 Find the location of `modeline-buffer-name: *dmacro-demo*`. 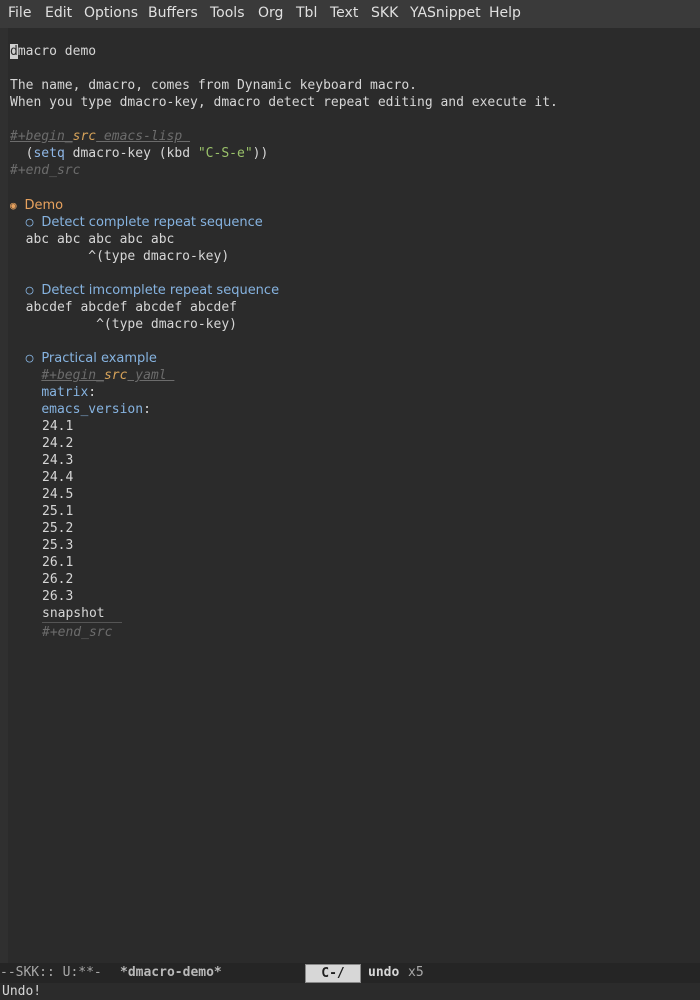

modeline-buffer-name: *dmacro-demo* is located at coordinates (171, 972).